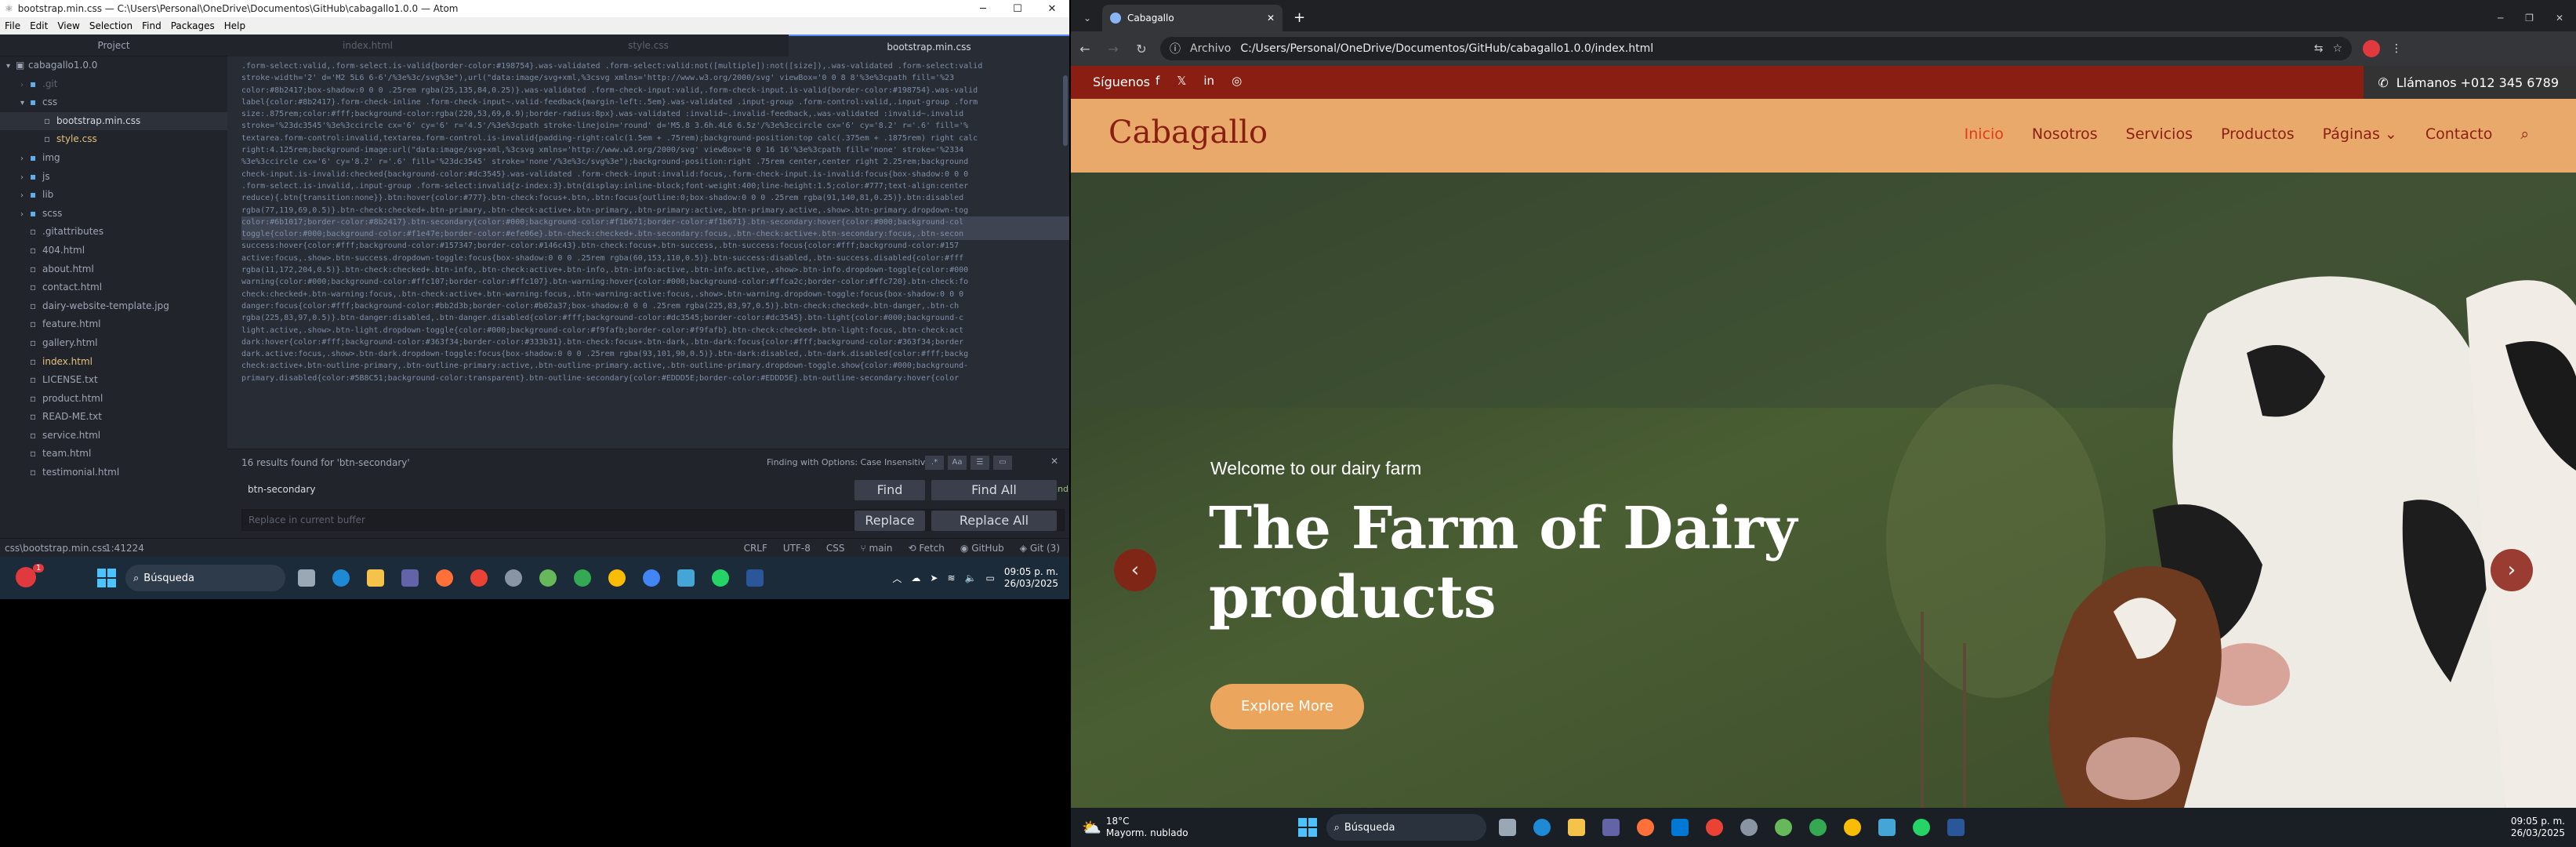  What do you see at coordinates (107, 578) in the screenshot?
I see `start-button` at bounding box center [107, 578].